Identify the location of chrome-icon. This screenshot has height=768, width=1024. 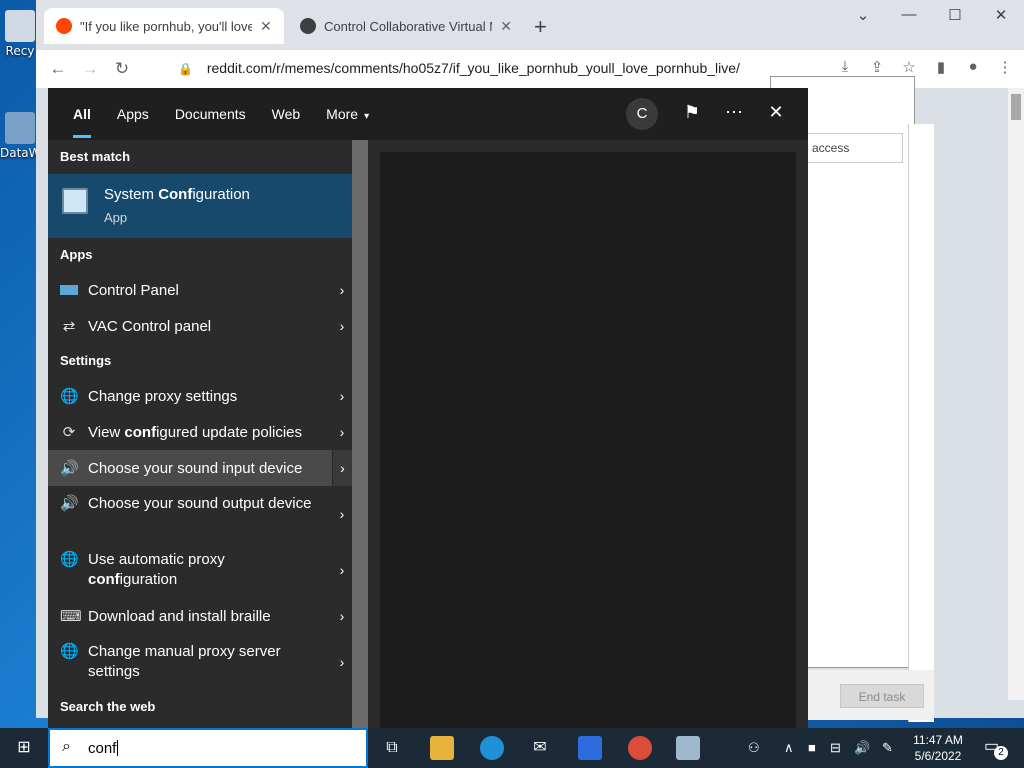
(640, 748).